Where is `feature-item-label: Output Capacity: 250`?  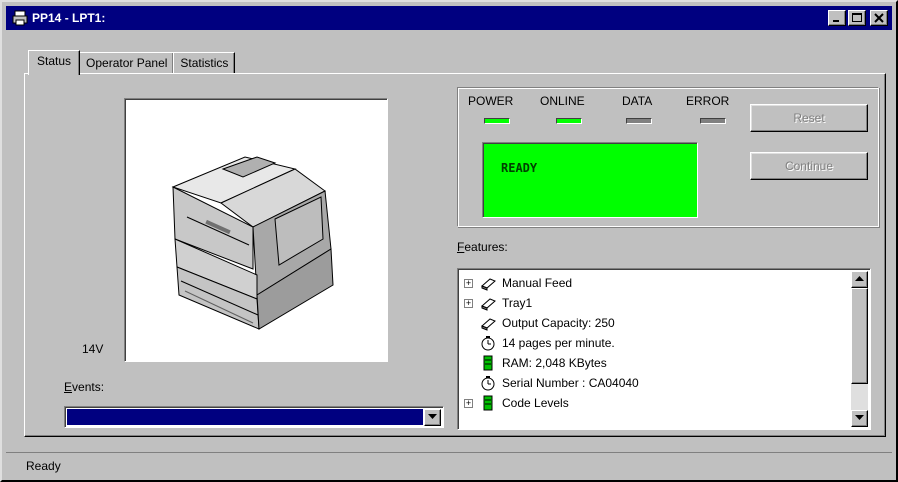 feature-item-label: Output Capacity: 250 is located at coordinates (558, 323).